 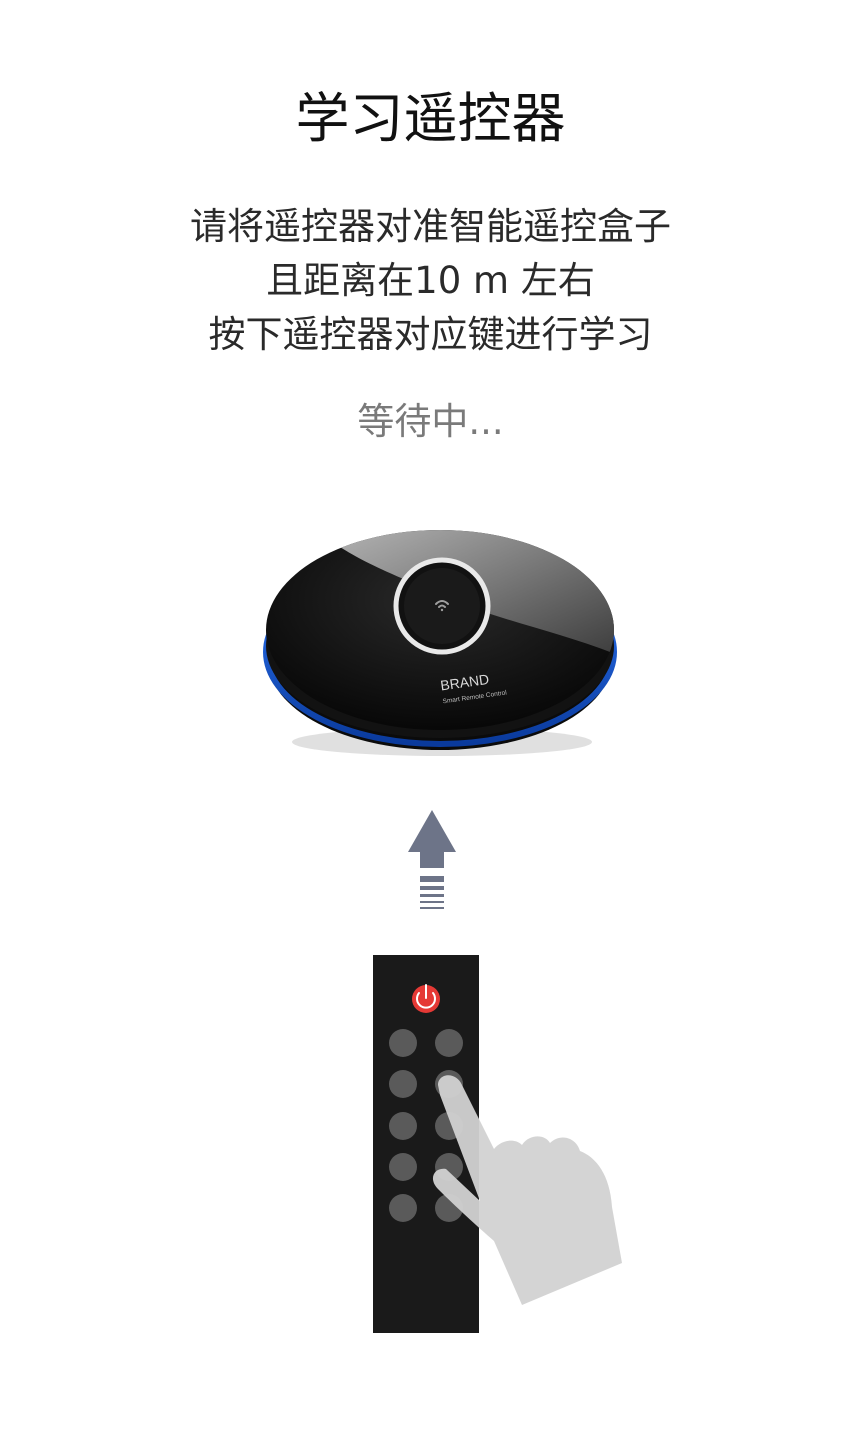 I want to click on hub-svg: BRAND Smart Remote Control, so click(x=440, y=643).